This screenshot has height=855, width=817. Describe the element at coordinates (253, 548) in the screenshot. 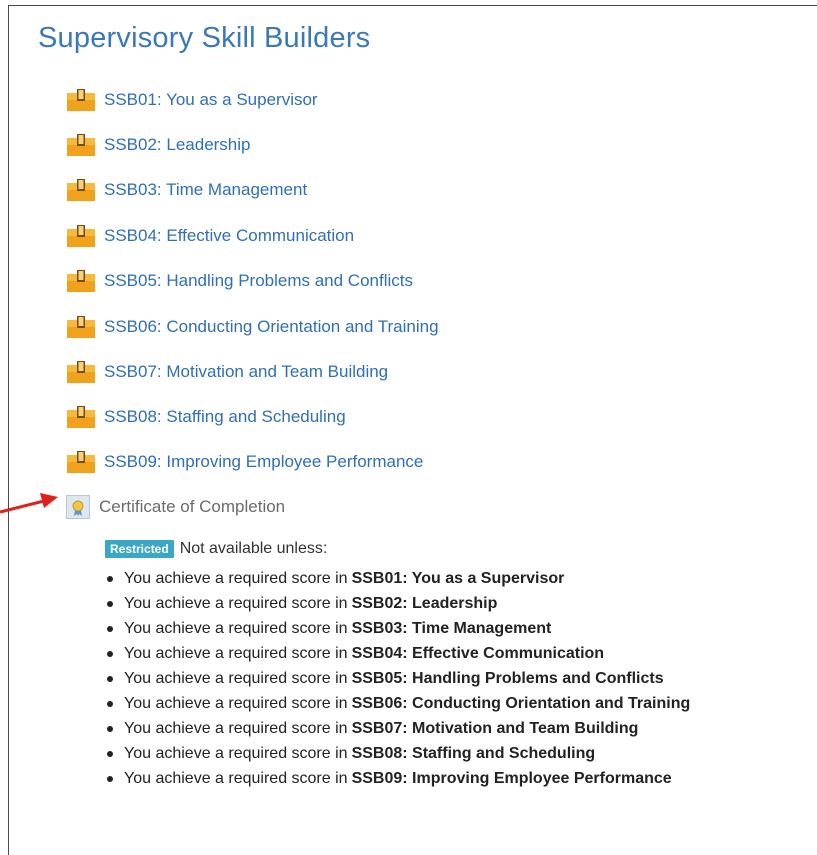

I see `restriction-text: Not available unless:` at that location.